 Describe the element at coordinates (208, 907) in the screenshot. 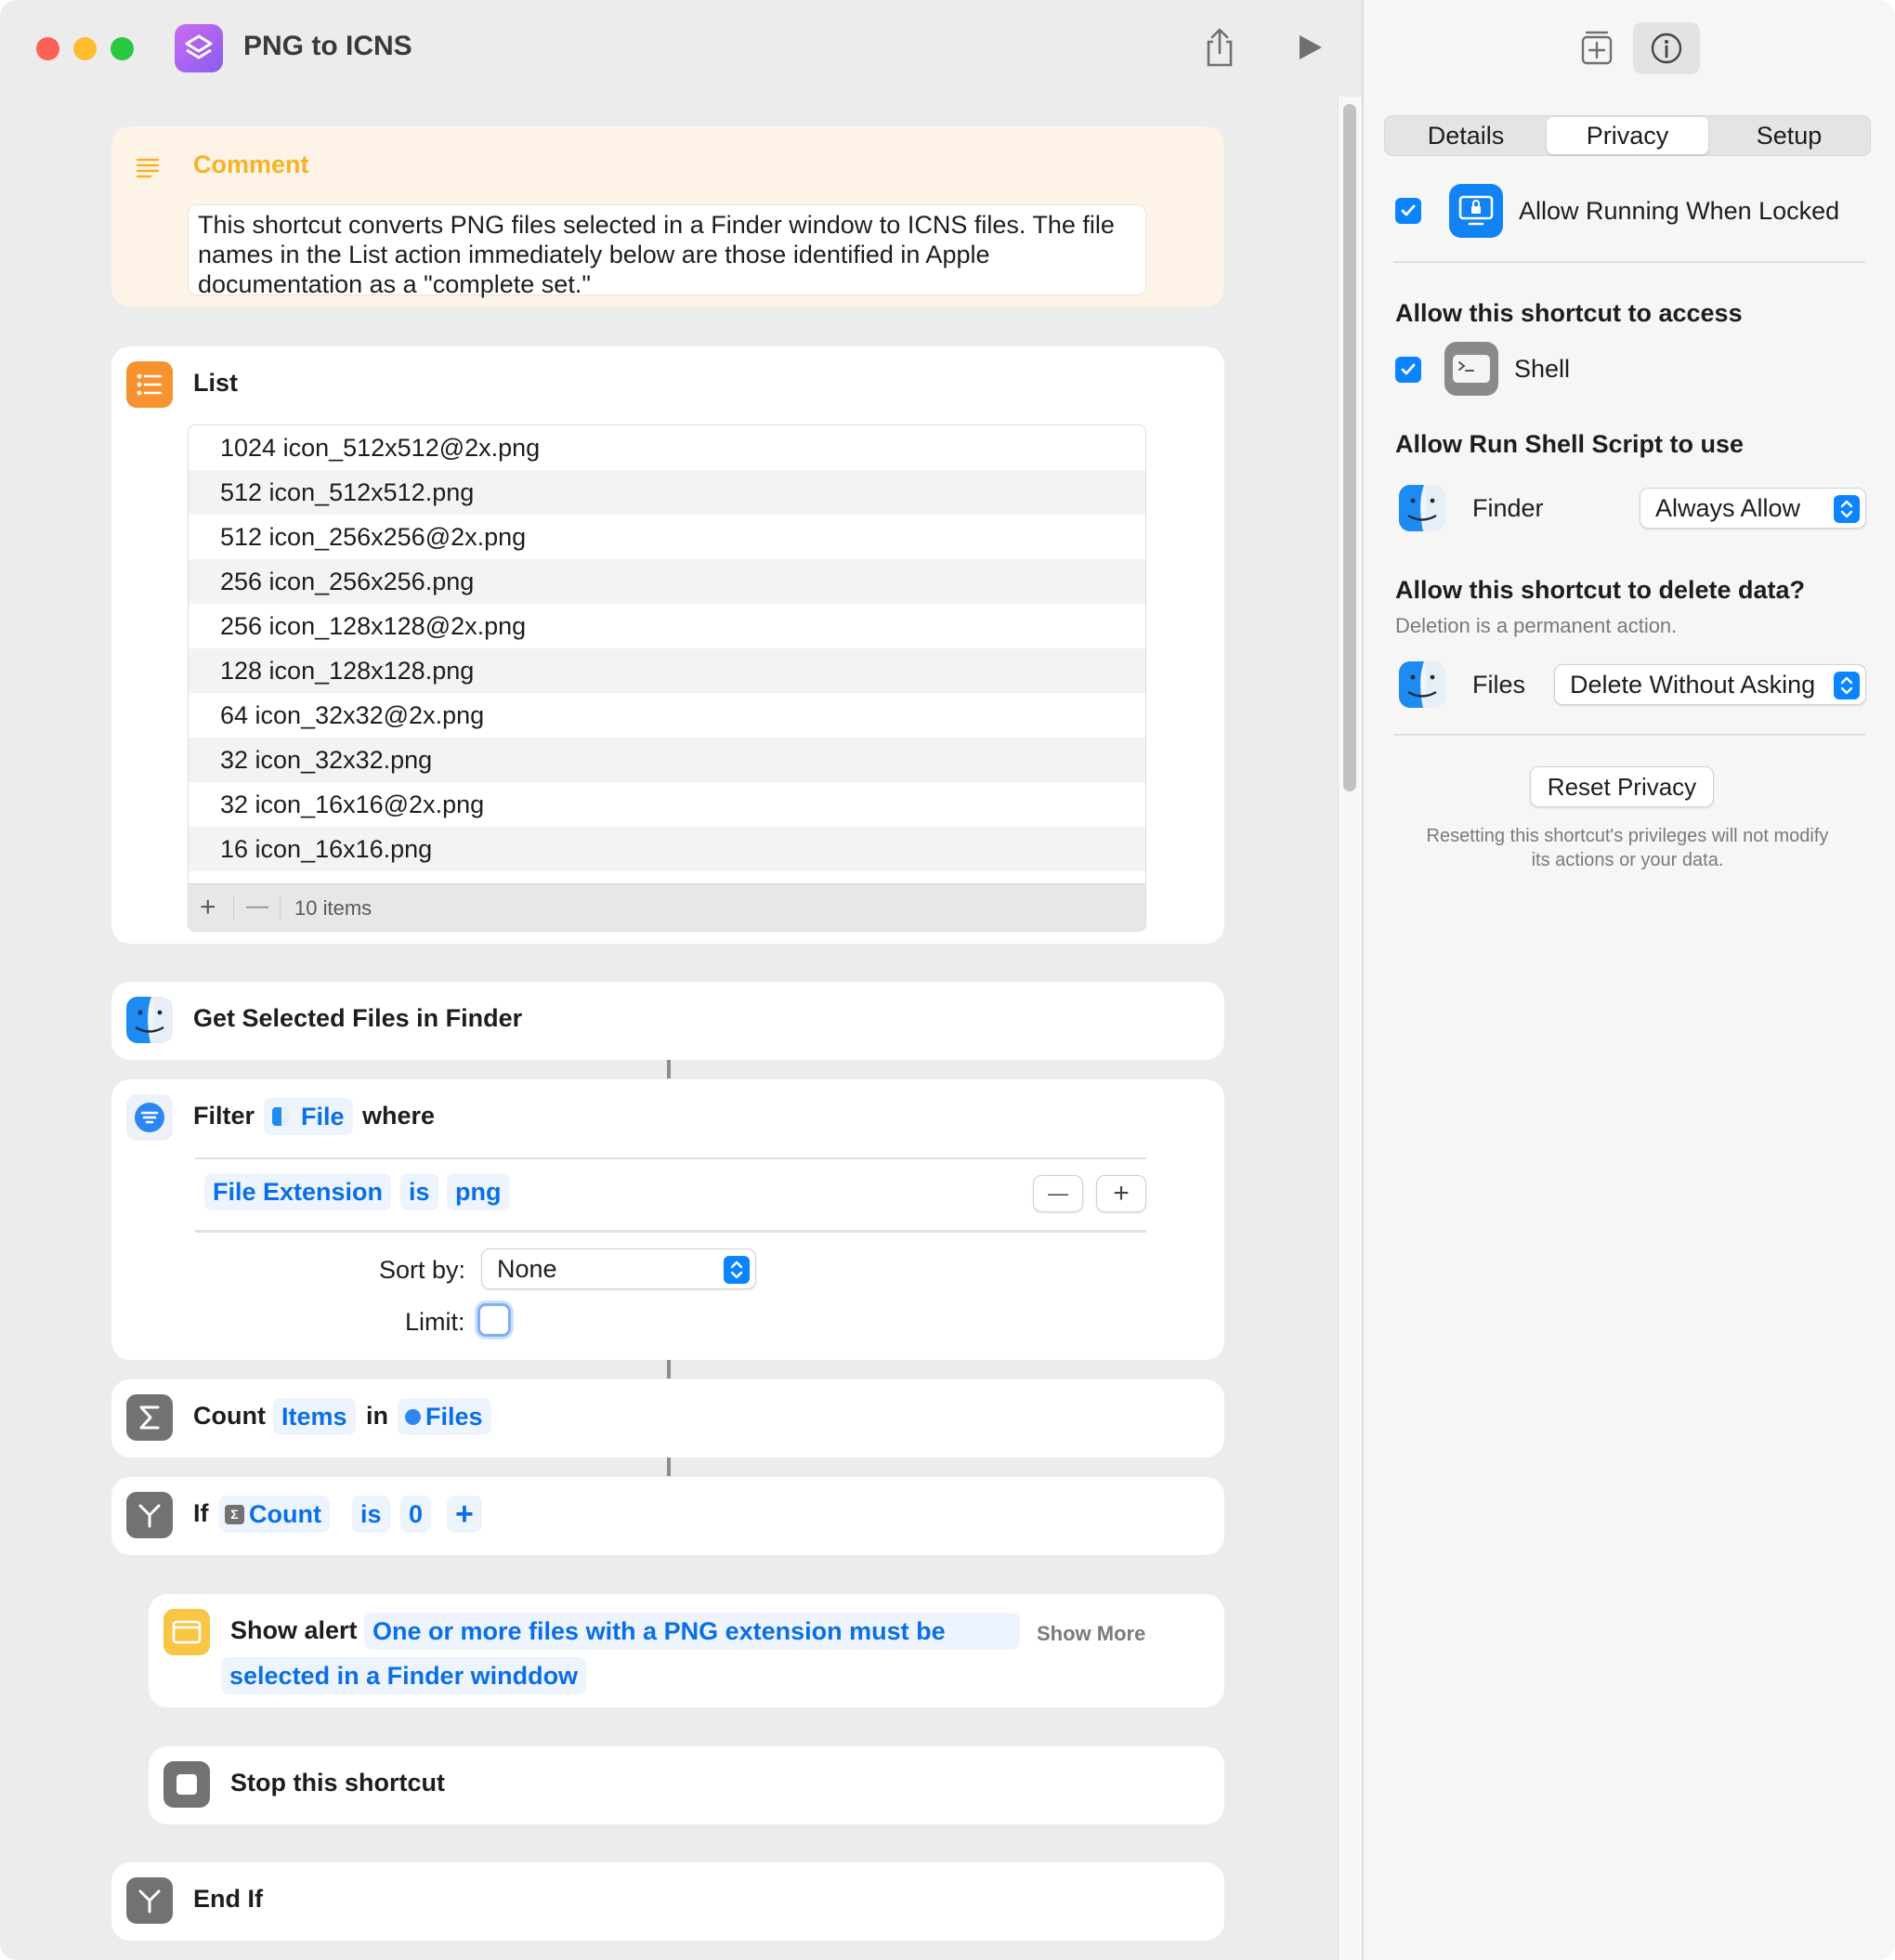

I see `list-add-button: +` at that location.